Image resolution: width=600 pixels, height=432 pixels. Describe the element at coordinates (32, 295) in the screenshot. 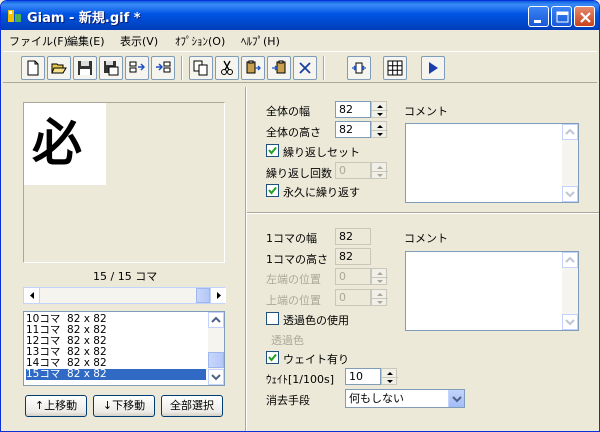

I see `scroll-left-button` at that location.